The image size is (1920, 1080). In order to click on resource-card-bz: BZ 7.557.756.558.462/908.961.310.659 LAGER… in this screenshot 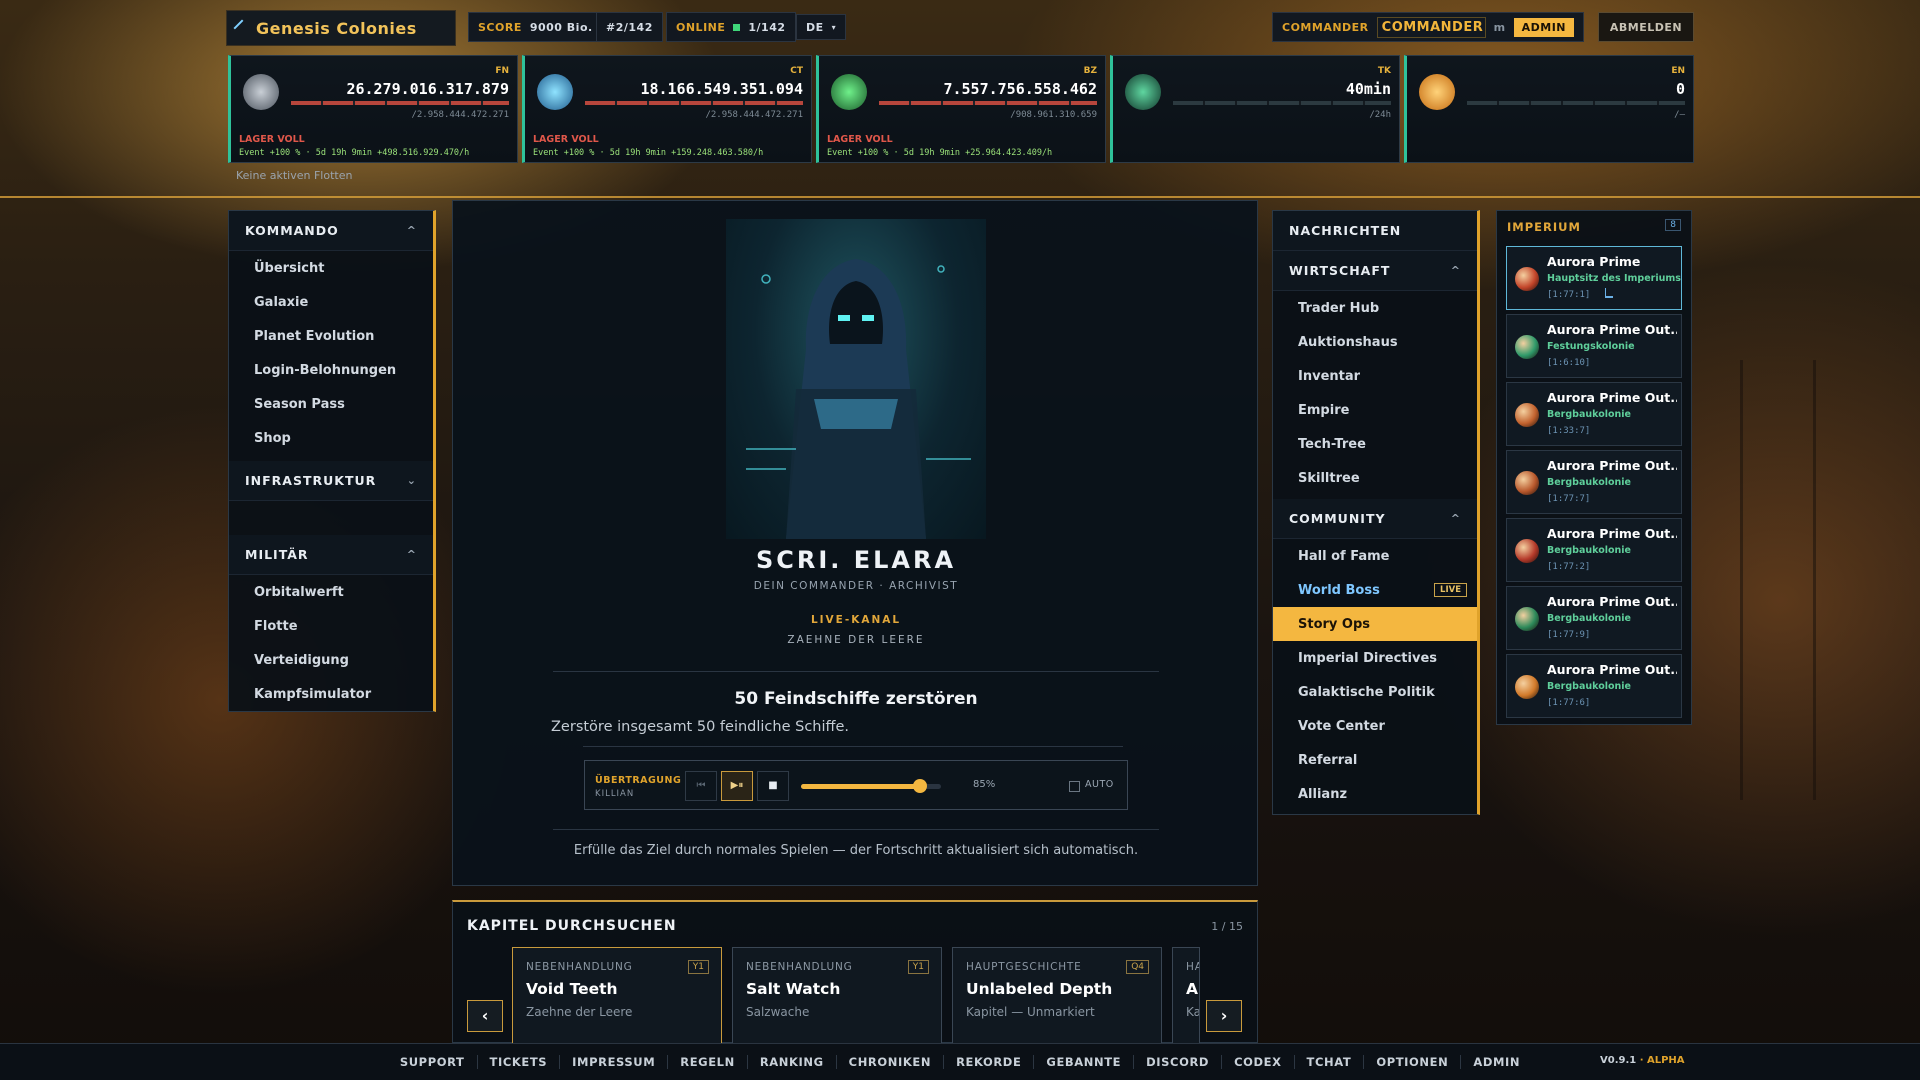, I will do `click(961, 109)`.